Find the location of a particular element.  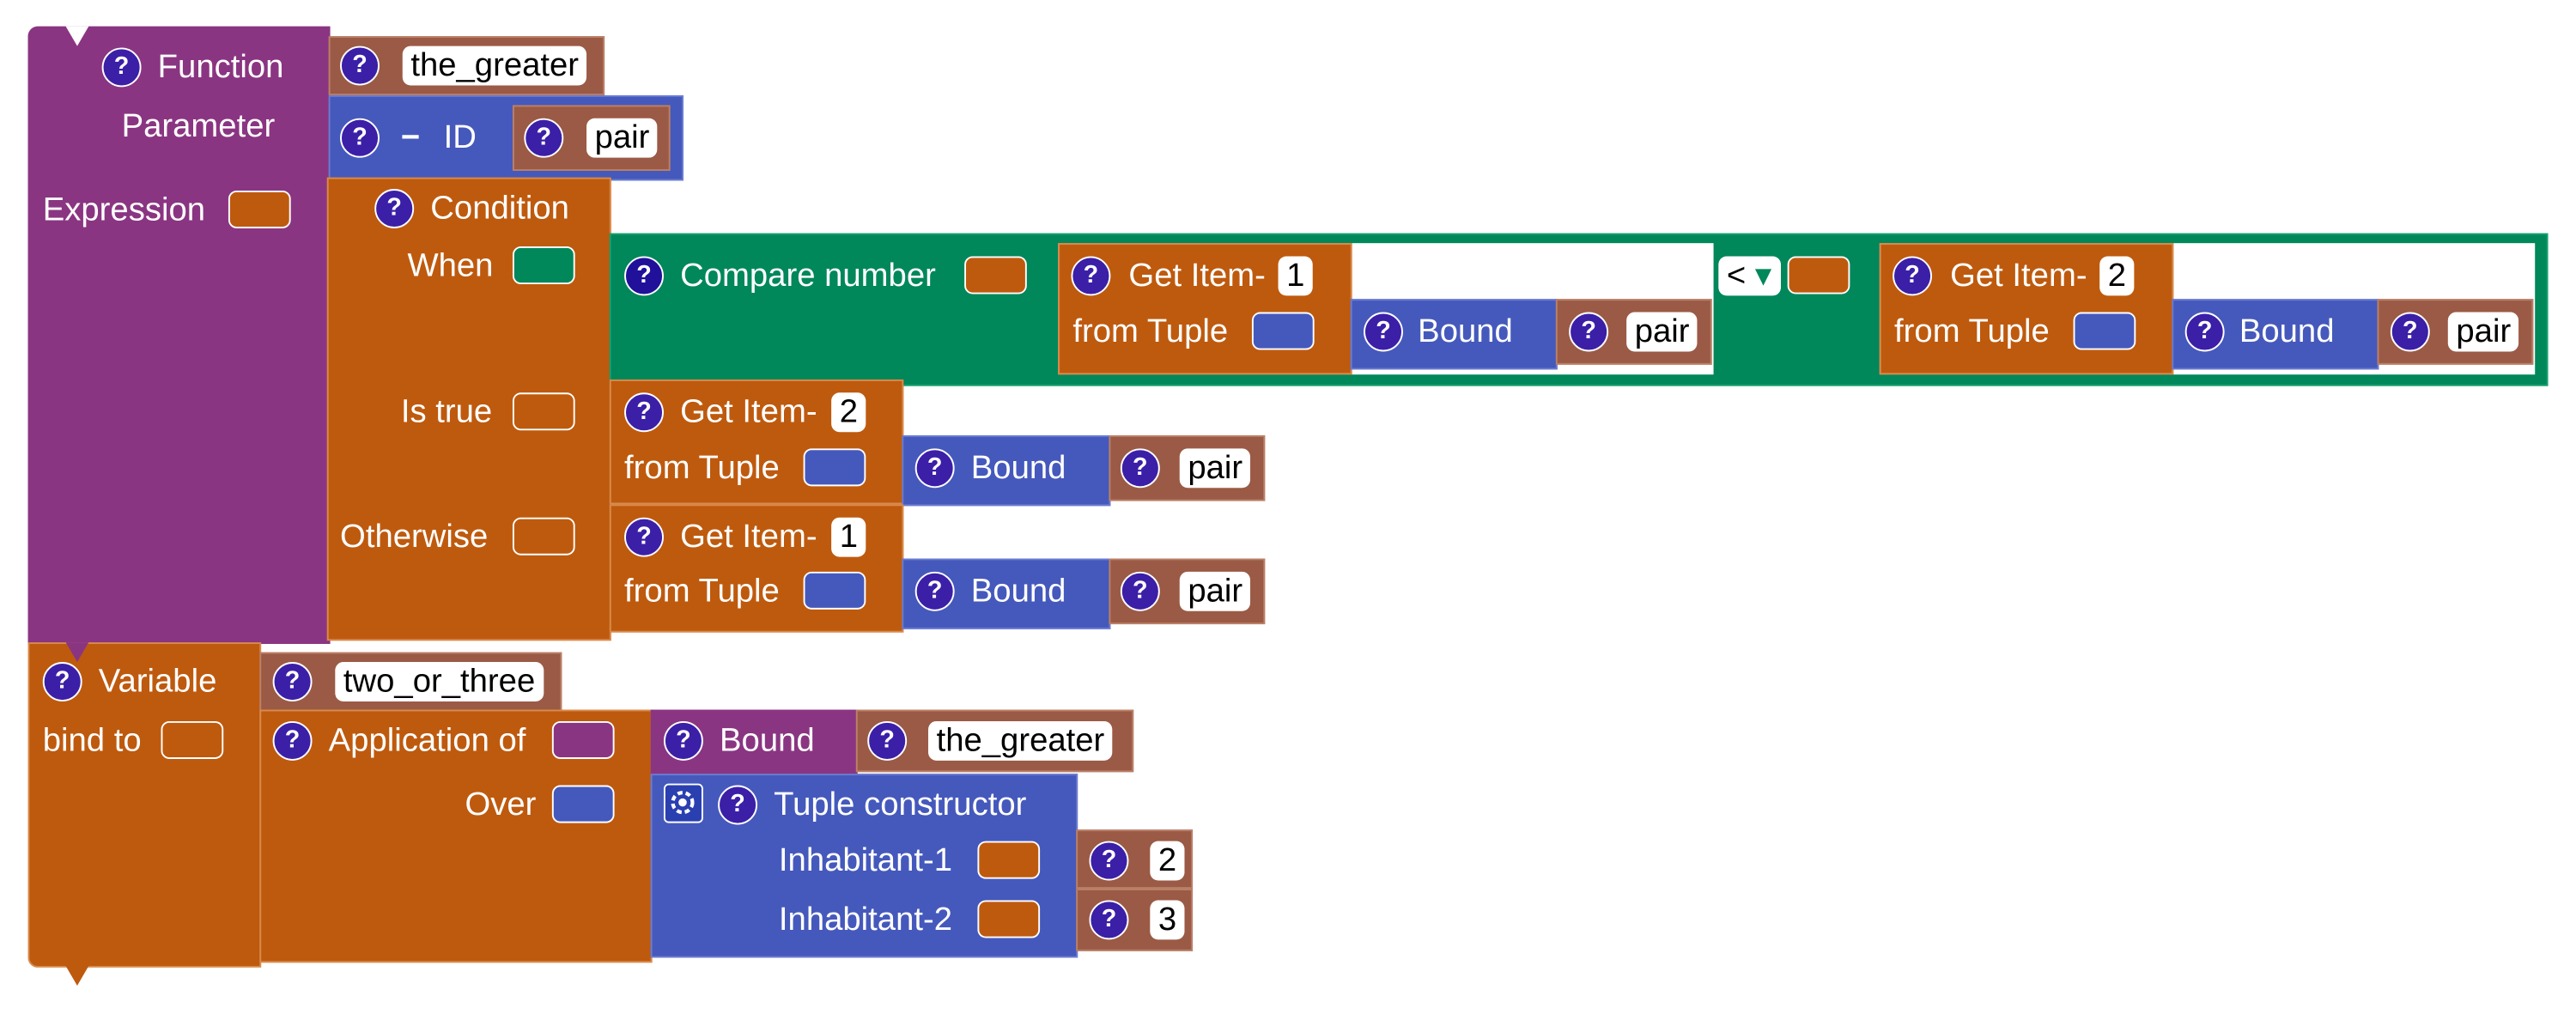

is-true-tuple-slot is located at coordinates (834, 467).